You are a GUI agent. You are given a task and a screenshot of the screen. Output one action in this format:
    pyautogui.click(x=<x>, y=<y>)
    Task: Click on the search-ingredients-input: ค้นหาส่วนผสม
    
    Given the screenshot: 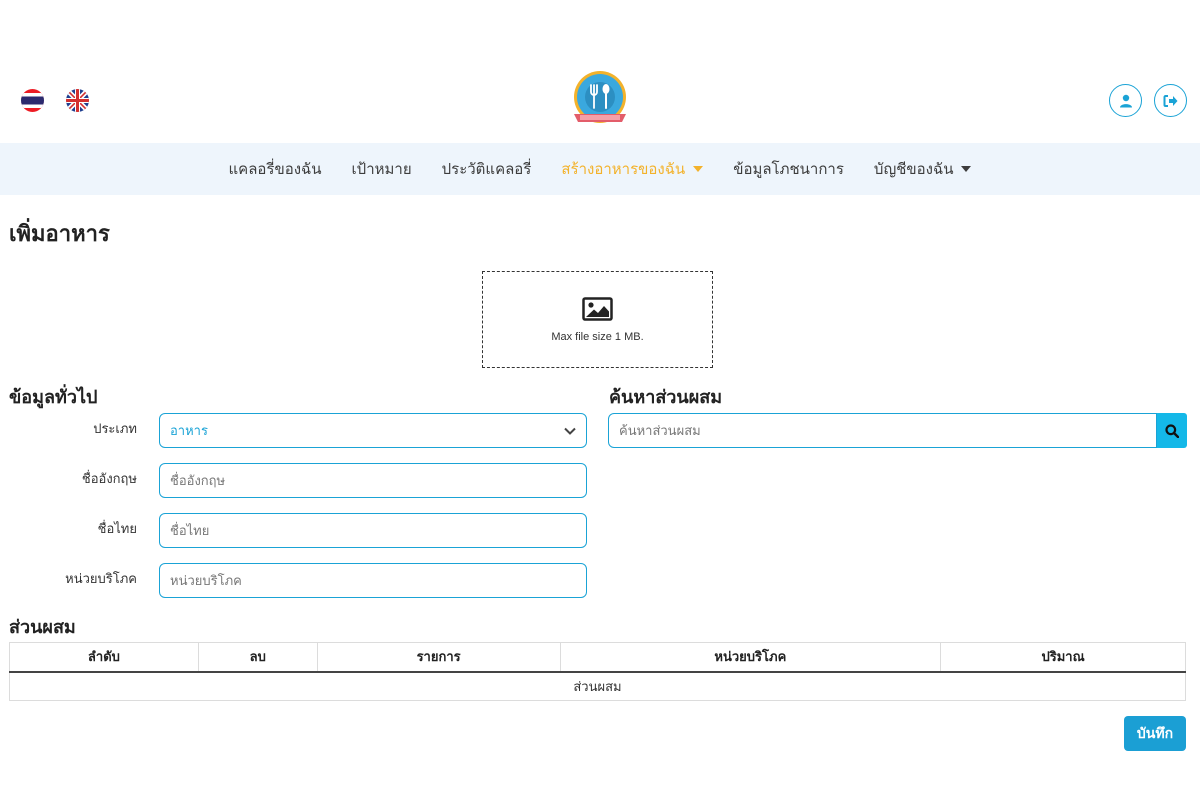 What is the action you would take?
    pyautogui.click(x=882, y=430)
    